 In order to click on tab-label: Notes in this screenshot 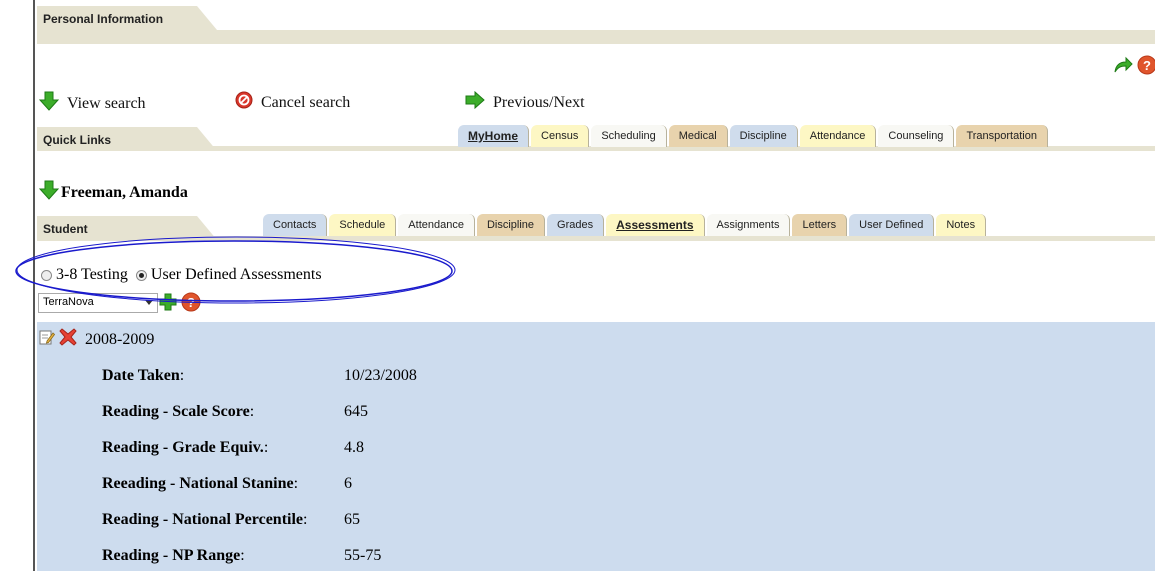, I will do `click(961, 225)`.